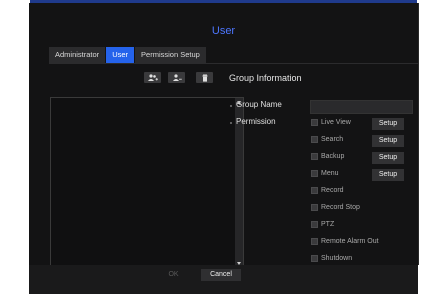  I want to click on delete-button, so click(204, 77).